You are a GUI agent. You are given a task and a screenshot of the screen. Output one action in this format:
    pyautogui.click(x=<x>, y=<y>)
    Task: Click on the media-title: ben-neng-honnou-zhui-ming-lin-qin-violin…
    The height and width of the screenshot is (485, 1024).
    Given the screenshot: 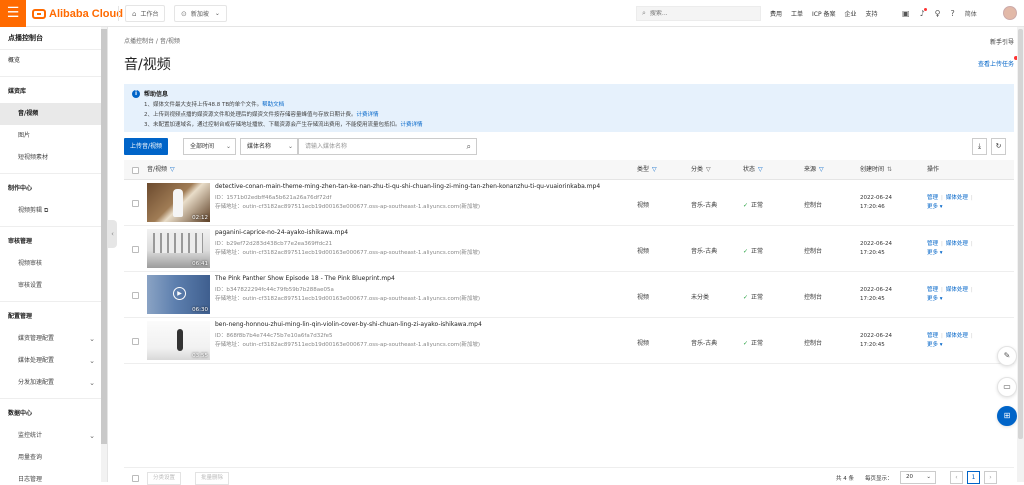 What is the action you would take?
    pyautogui.click(x=348, y=324)
    